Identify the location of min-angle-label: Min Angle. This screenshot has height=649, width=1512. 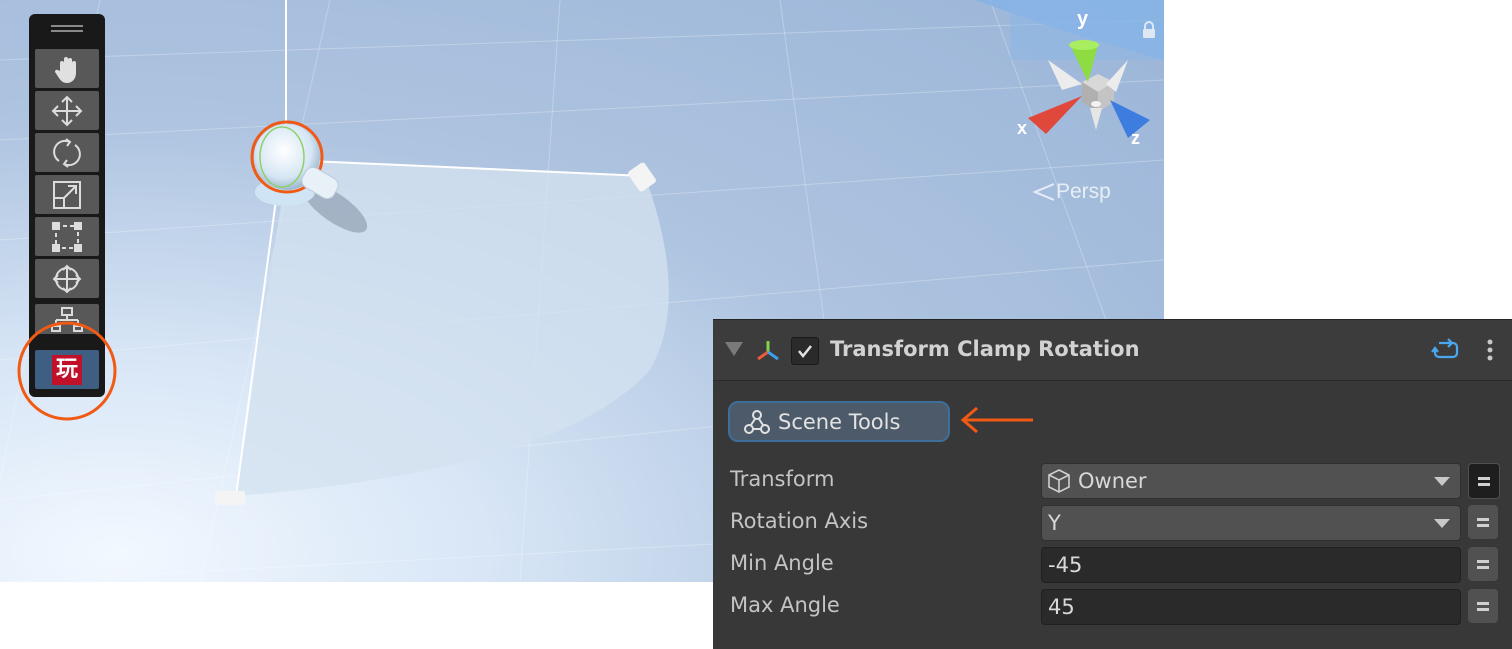
(782, 563).